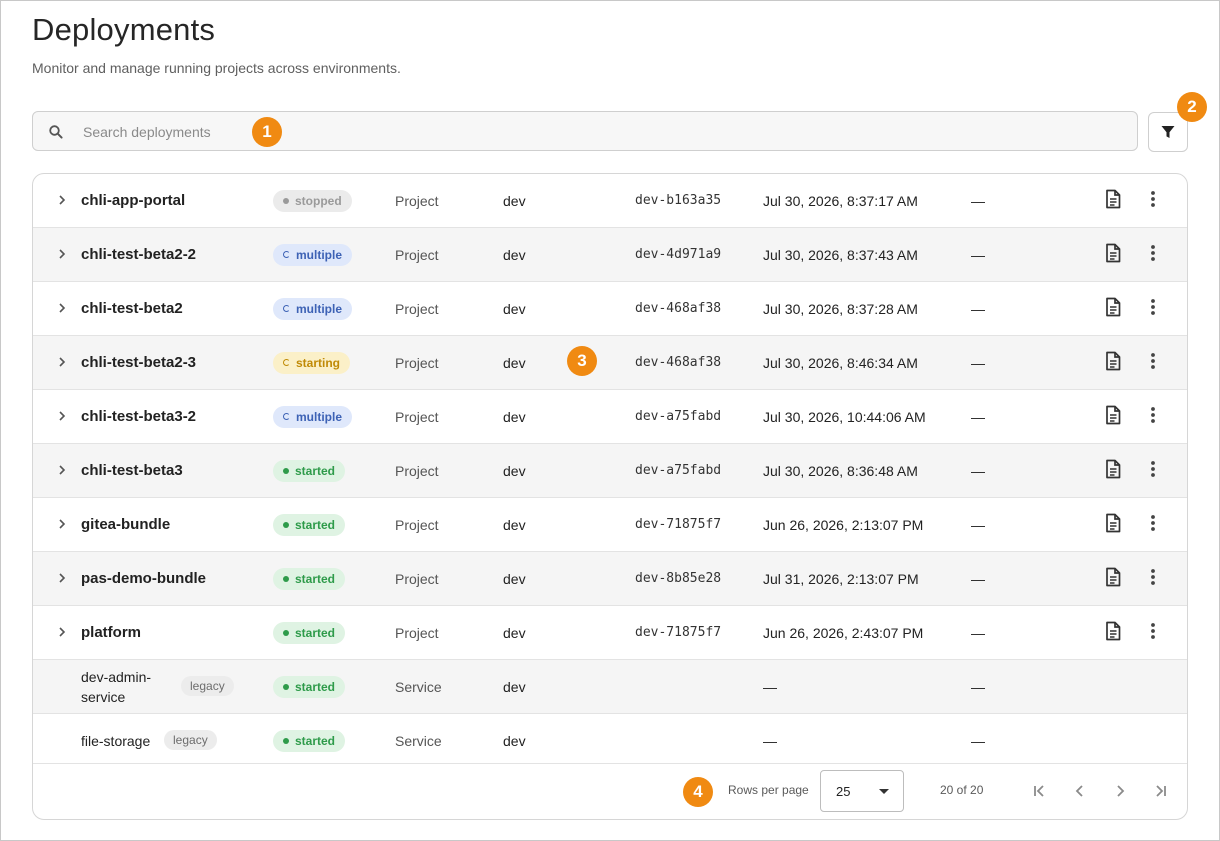 Image resolution: width=1220 pixels, height=841 pixels. I want to click on pagination-range: 20 of 20, so click(962, 790).